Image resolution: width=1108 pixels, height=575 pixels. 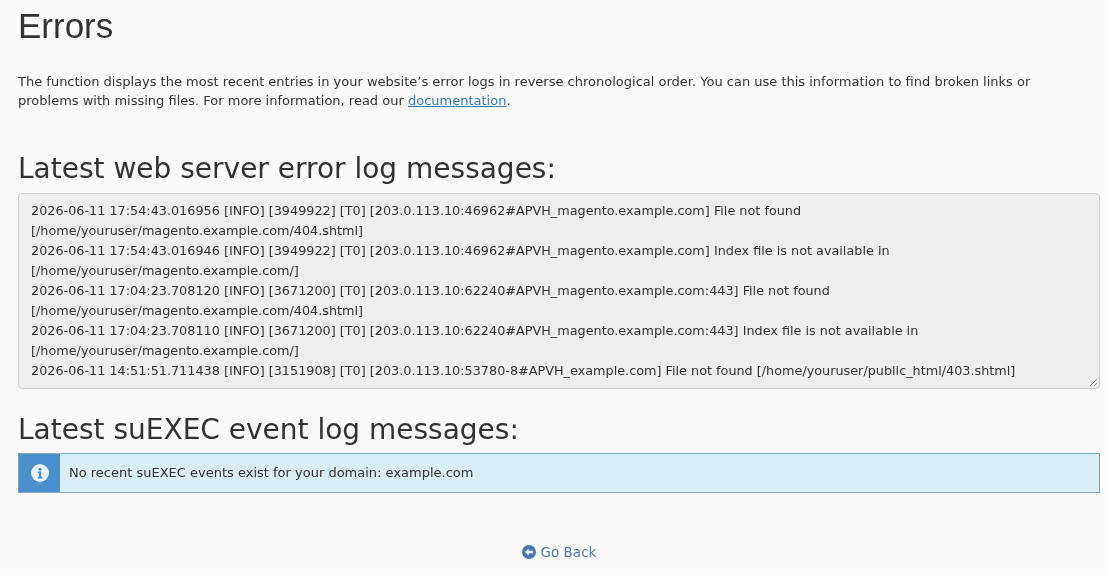 What do you see at coordinates (271, 473) in the screenshot?
I see `alert-message: No recent suEXEC events exist for your domain: example.com` at bounding box center [271, 473].